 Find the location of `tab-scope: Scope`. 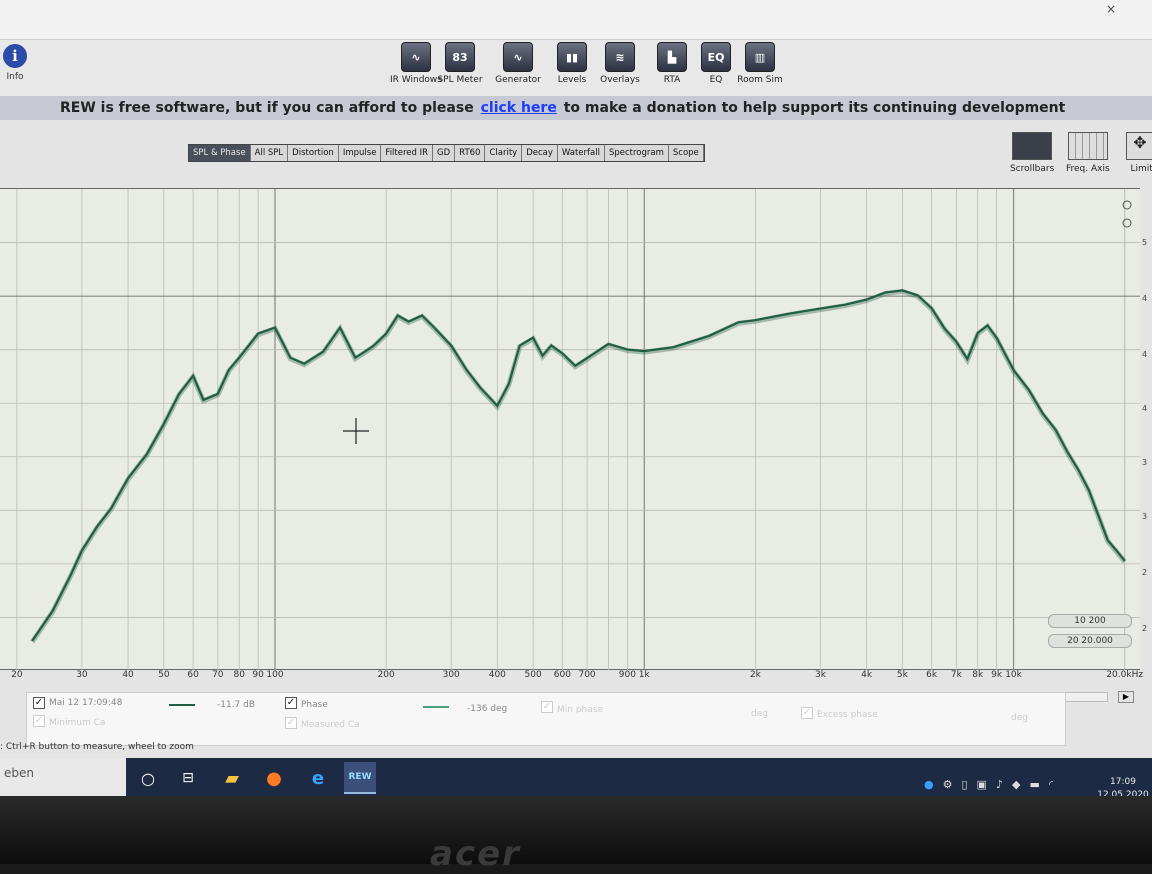

tab-scope: Scope is located at coordinates (686, 153).